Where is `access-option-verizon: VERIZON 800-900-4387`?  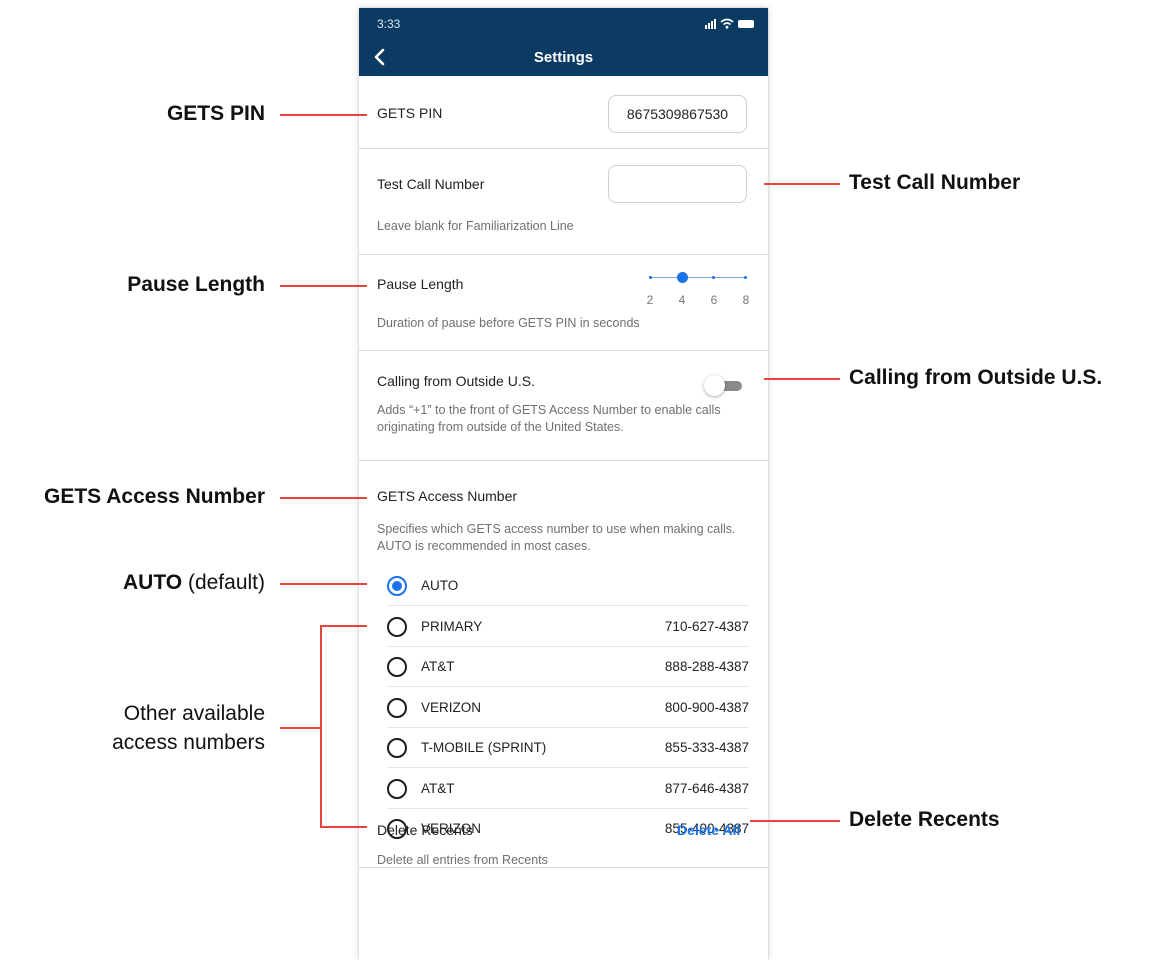 access-option-verizon: VERIZON 800-900-4387 is located at coordinates (568, 708).